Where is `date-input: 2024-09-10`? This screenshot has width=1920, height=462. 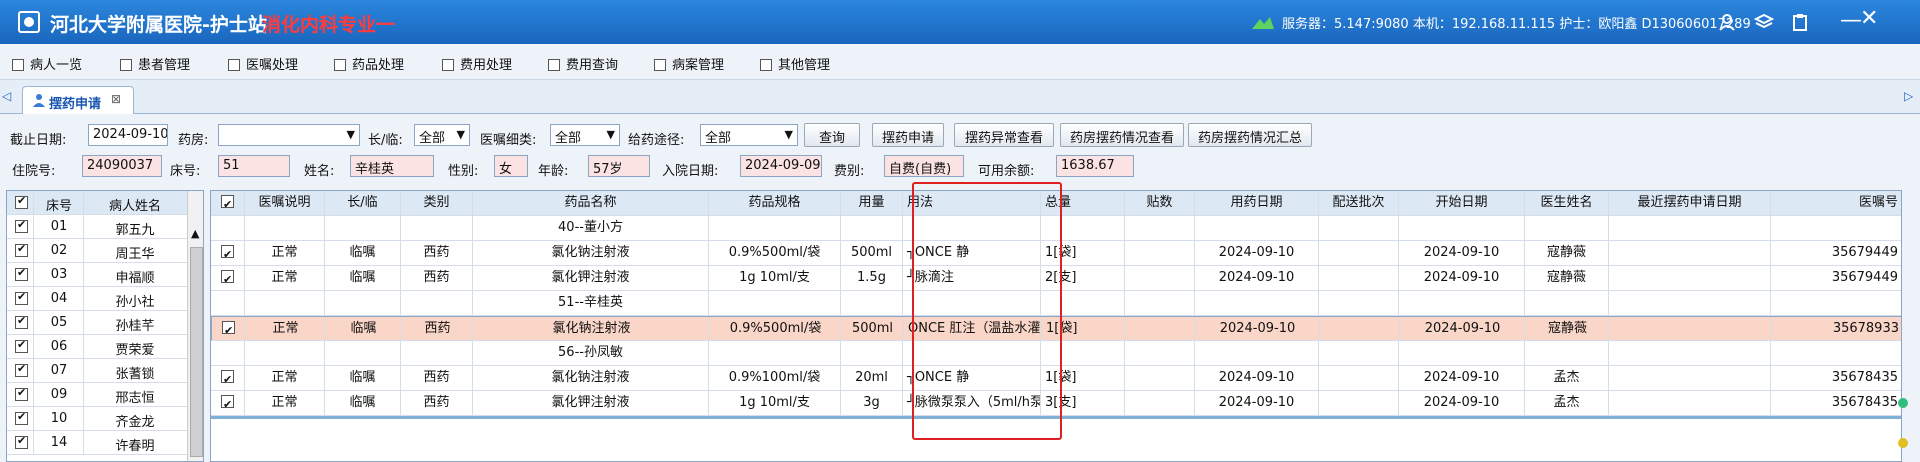
date-input: 2024-09-10 is located at coordinates (128, 135).